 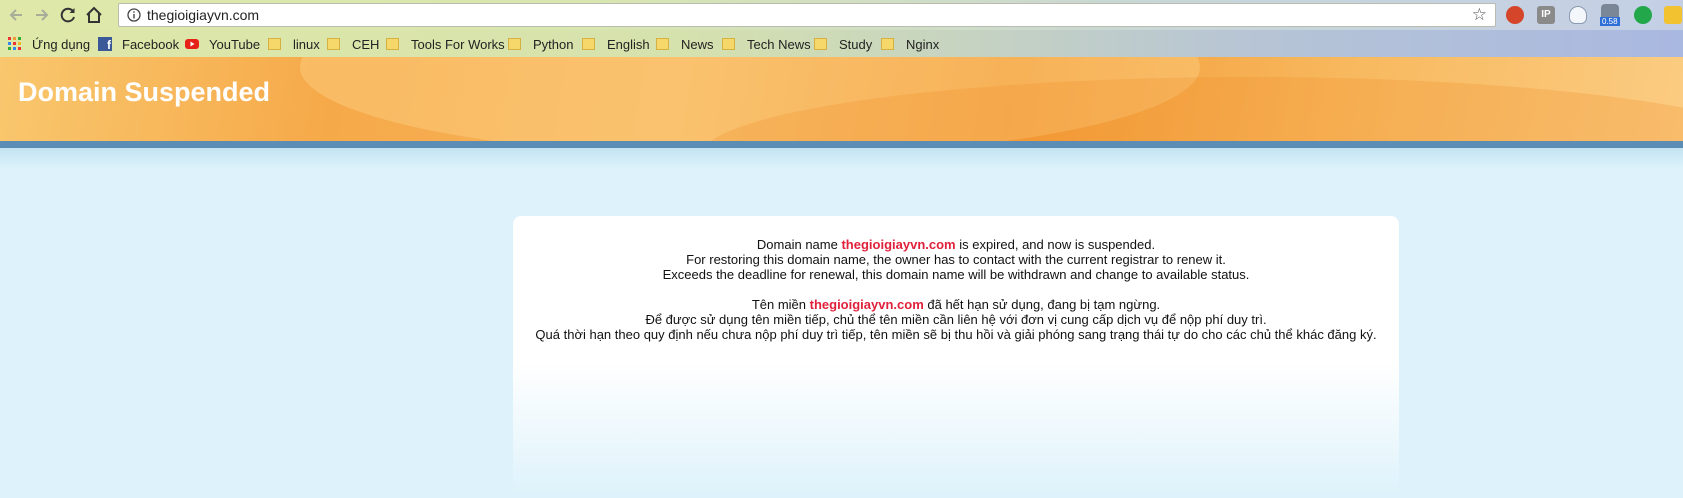 What do you see at coordinates (856, 44) in the screenshot?
I see `bookmark-label: Study` at bounding box center [856, 44].